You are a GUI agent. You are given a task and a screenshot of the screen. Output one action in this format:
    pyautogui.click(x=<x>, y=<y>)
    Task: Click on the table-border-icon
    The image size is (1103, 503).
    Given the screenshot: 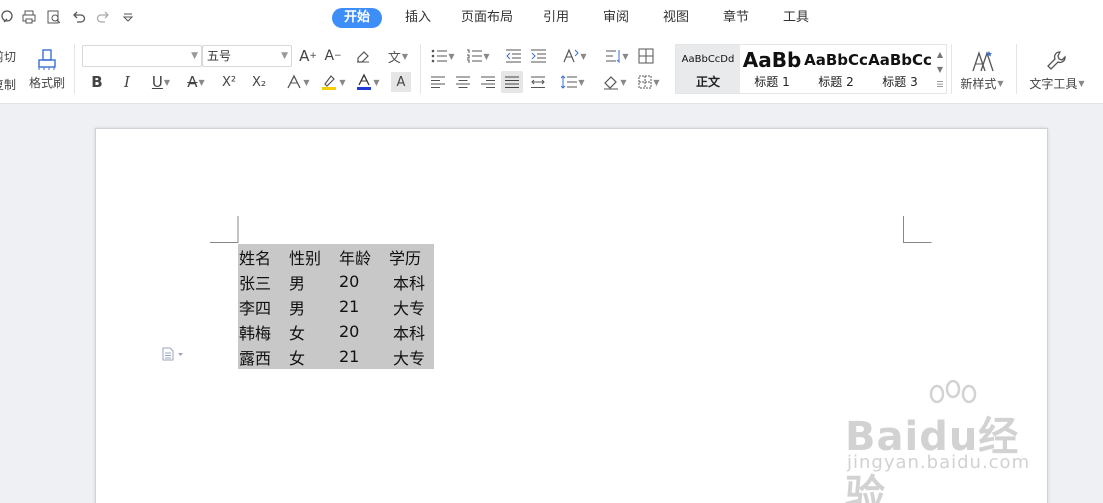 What is the action you would take?
    pyautogui.click(x=646, y=56)
    